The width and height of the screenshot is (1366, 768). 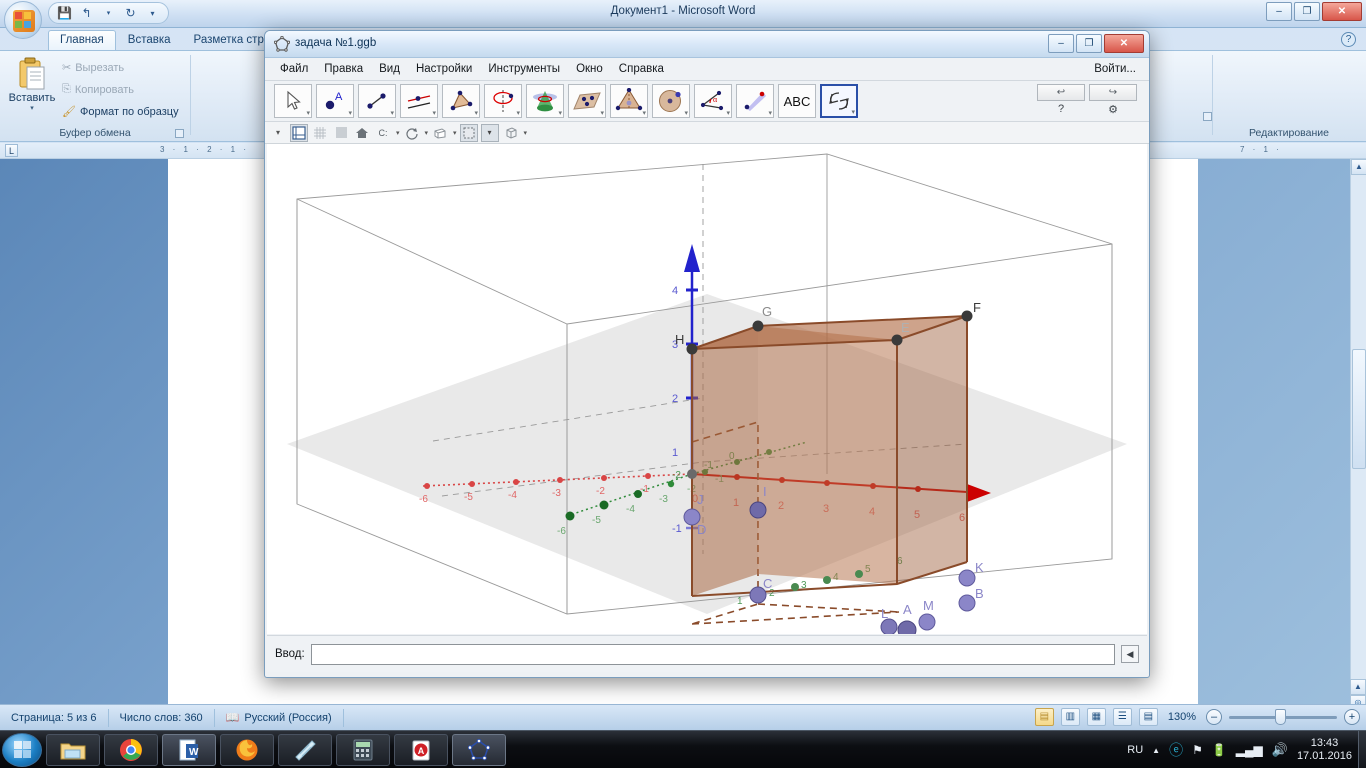 I want to click on help-button: ?, so click(x=1061, y=109).